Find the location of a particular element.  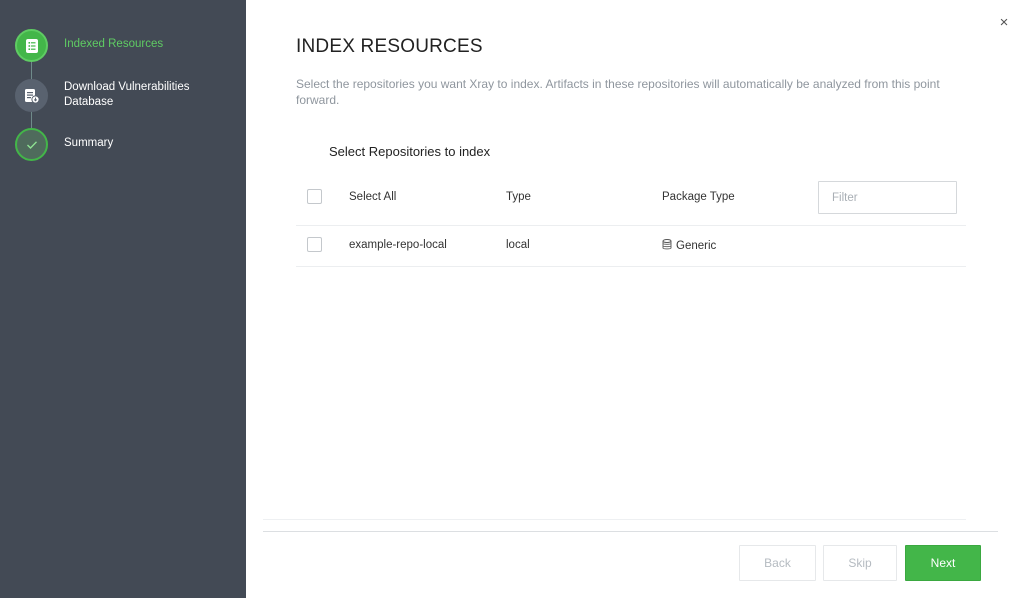

step-summary: Summary is located at coordinates (114, 145).